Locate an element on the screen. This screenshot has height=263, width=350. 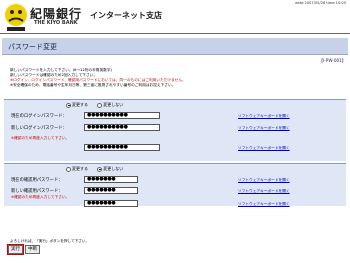
login-nochange-radio is located at coordinates (100, 105).